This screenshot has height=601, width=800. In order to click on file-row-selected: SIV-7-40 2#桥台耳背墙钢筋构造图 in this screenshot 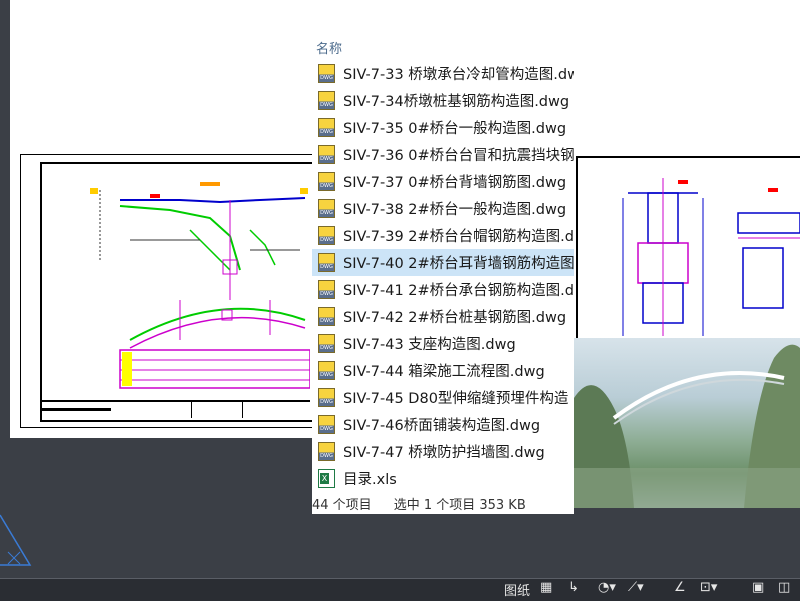, I will do `click(443, 262)`.